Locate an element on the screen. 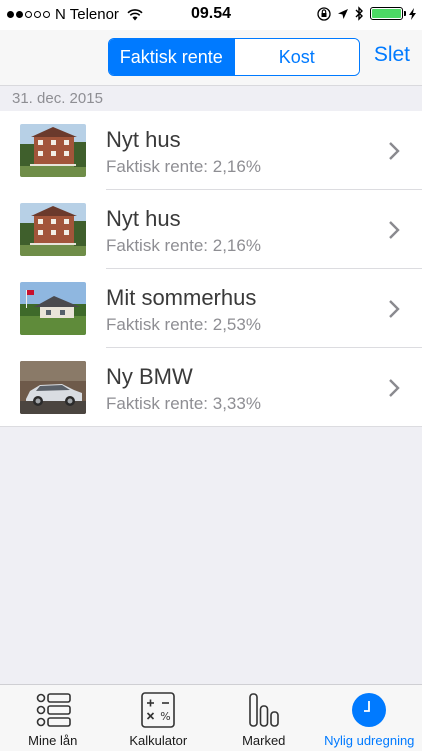 This screenshot has height=751, width=422. loan-rate: Faktisk rente: 3,33% is located at coordinates (183, 404).